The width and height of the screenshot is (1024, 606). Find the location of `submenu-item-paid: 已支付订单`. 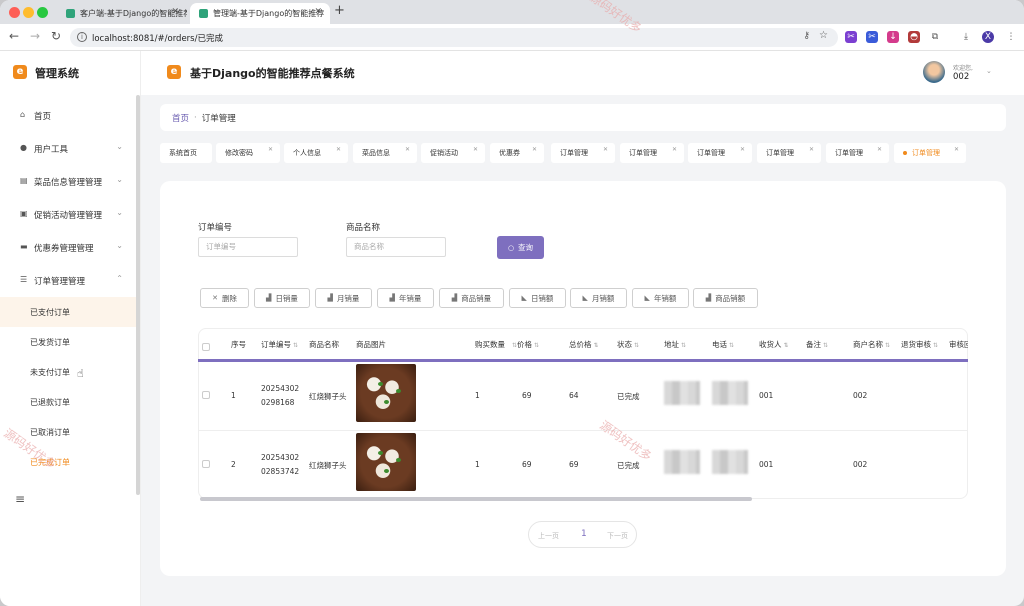

submenu-item-paid: 已支付订单 is located at coordinates (69, 312).